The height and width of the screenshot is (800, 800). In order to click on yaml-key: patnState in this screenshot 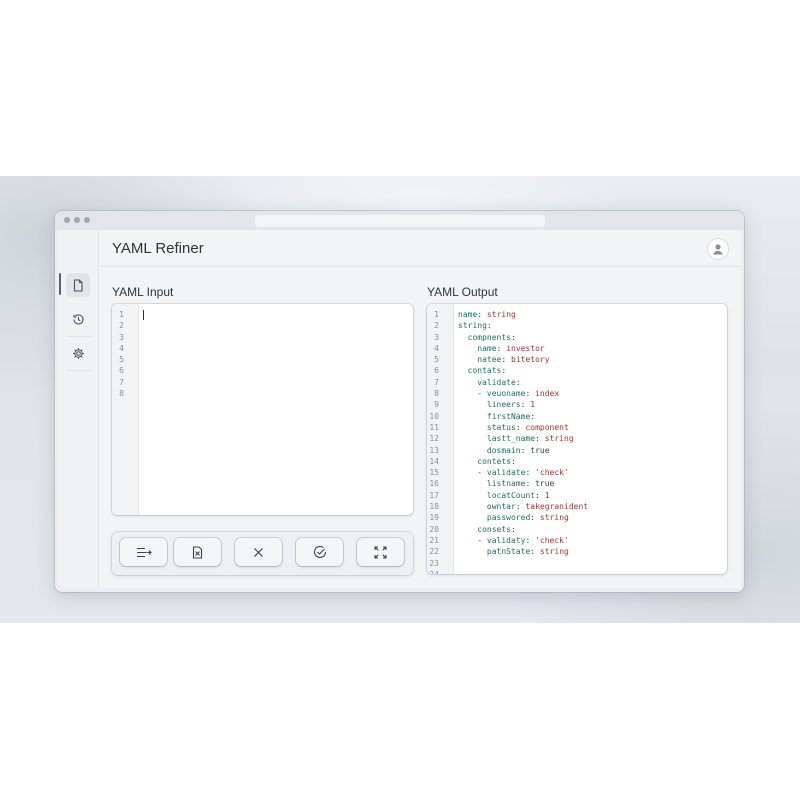, I will do `click(508, 552)`.